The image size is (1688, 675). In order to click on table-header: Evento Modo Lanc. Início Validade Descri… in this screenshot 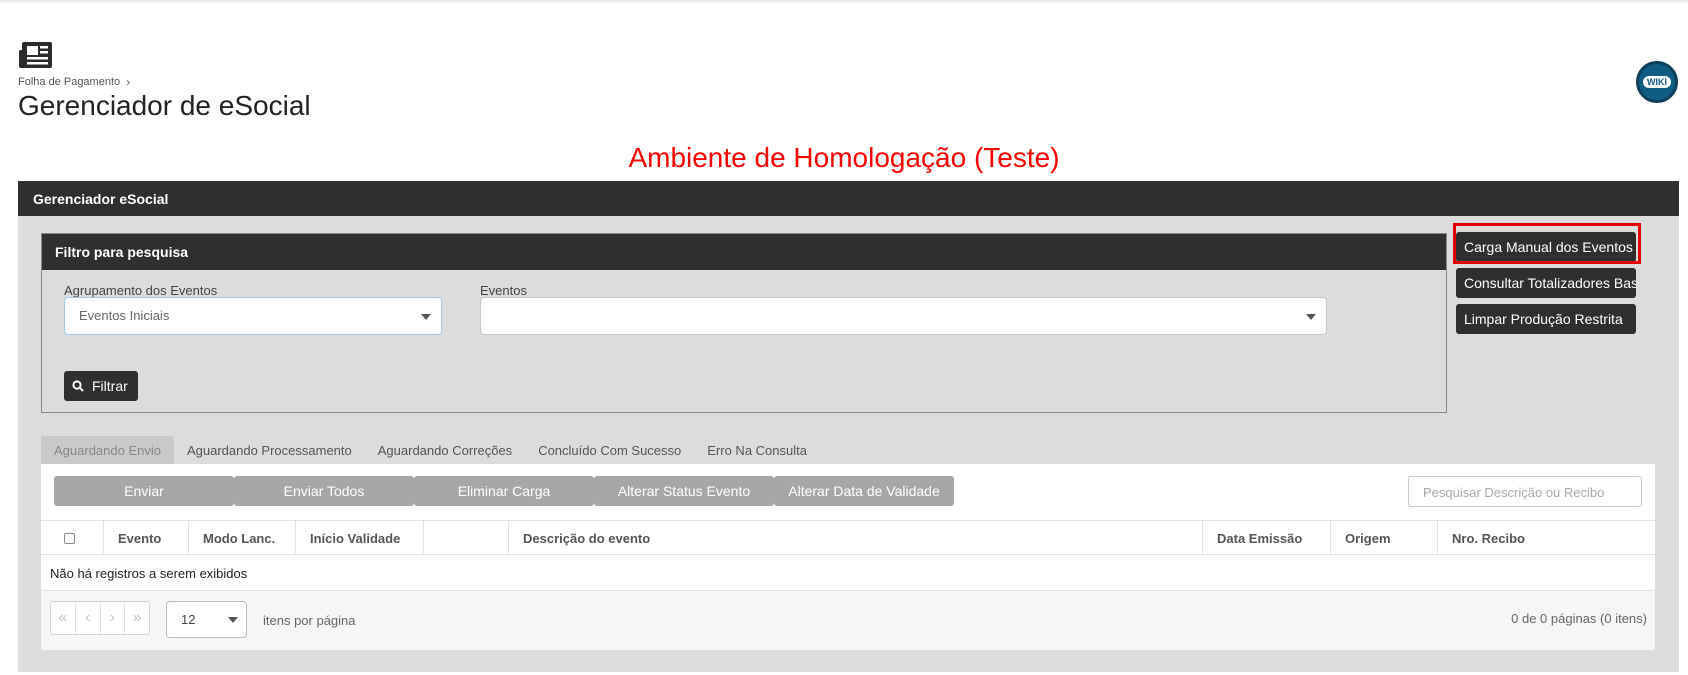, I will do `click(848, 537)`.